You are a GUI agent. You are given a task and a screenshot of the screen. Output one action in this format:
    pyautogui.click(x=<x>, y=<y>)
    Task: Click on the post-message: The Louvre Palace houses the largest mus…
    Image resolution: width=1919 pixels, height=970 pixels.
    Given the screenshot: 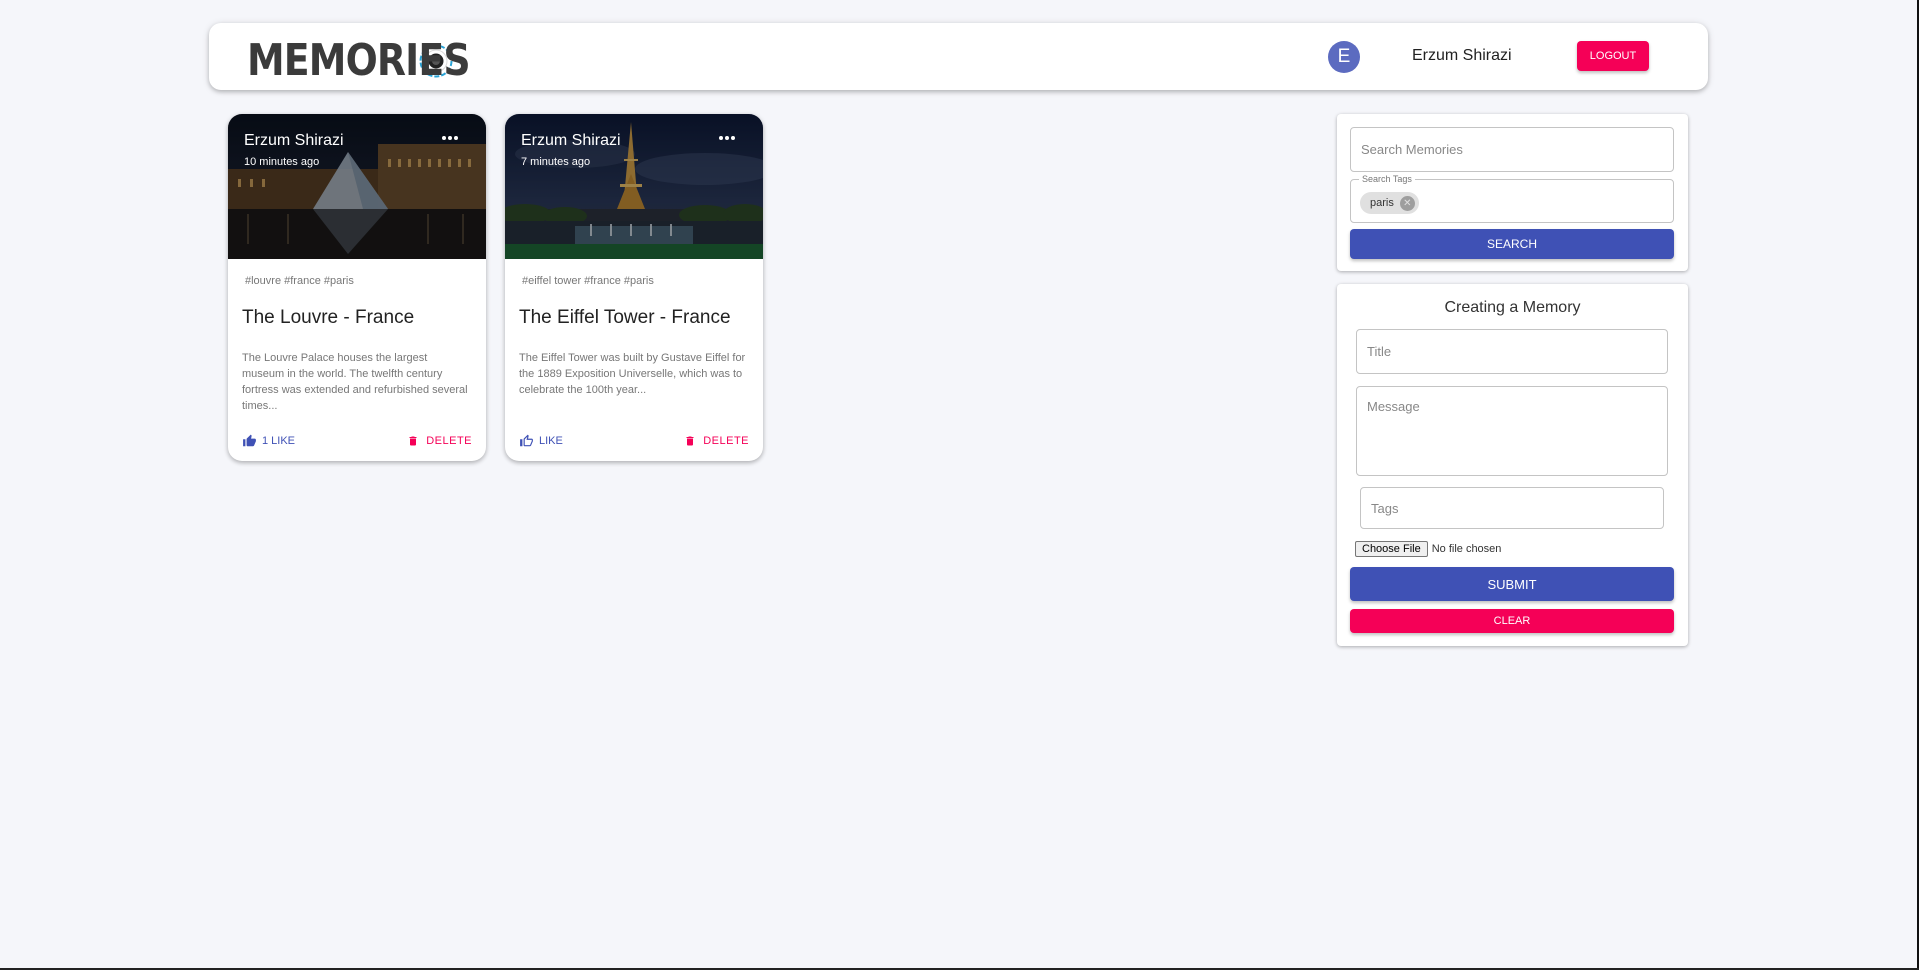 What is the action you would take?
    pyautogui.click(x=355, y=382)
    